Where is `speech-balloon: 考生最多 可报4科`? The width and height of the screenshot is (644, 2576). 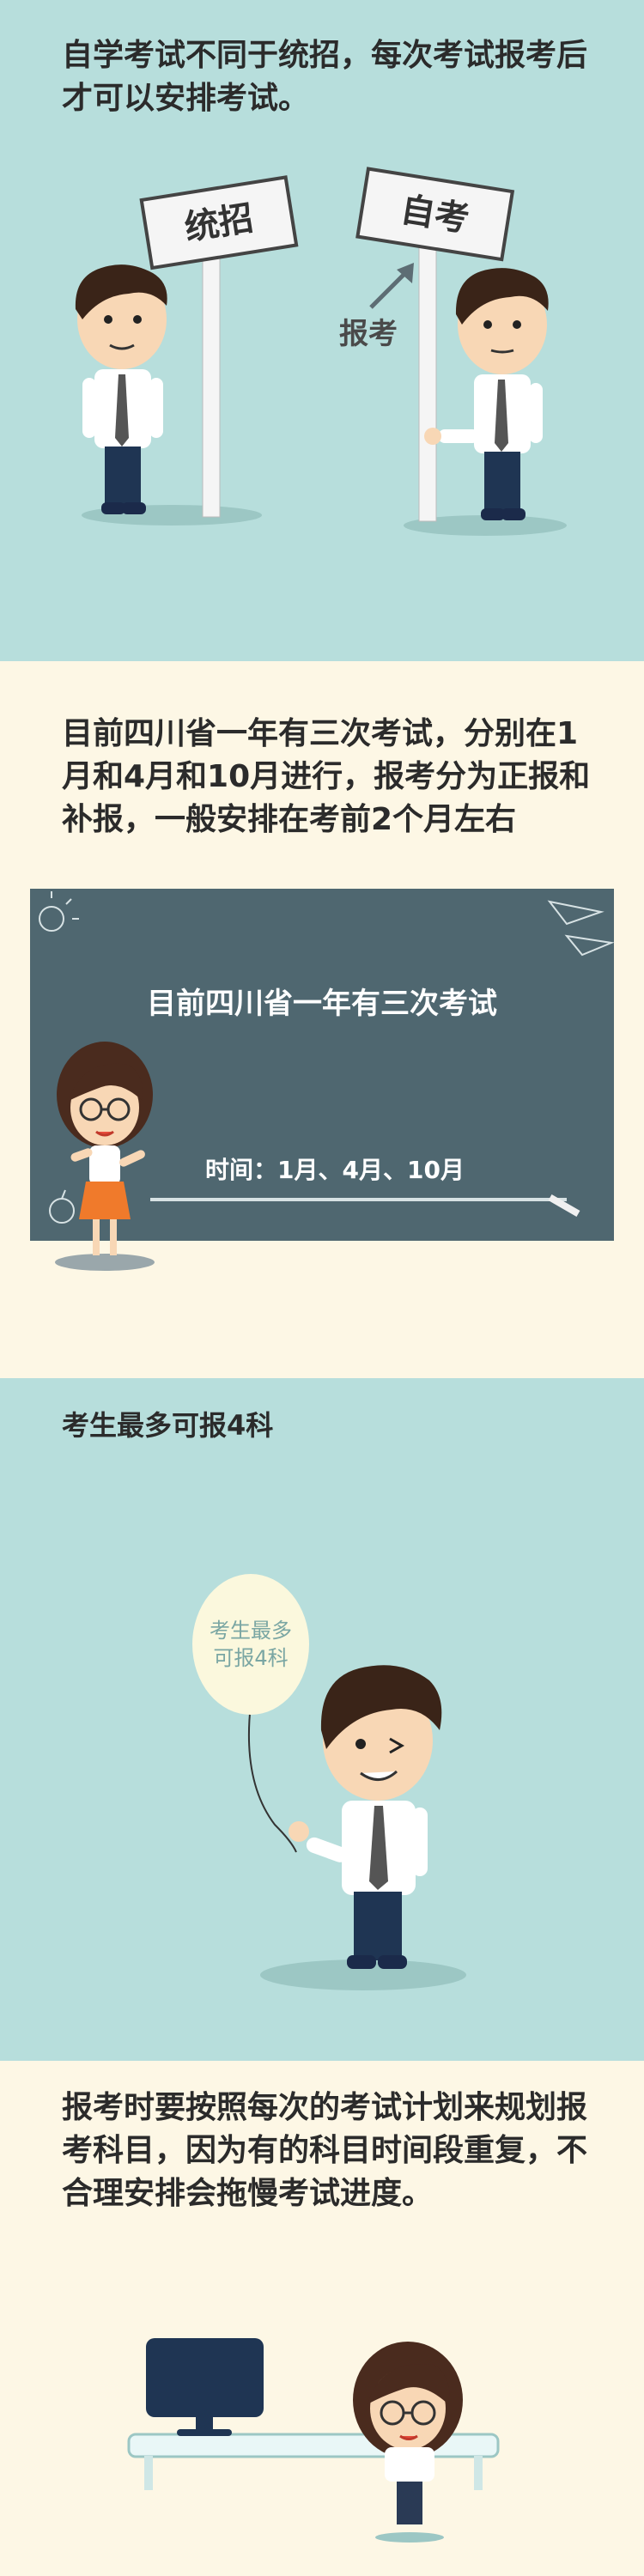 speech-balloon: 考生最多 可报4科 is located at coordinates (251, 1714).